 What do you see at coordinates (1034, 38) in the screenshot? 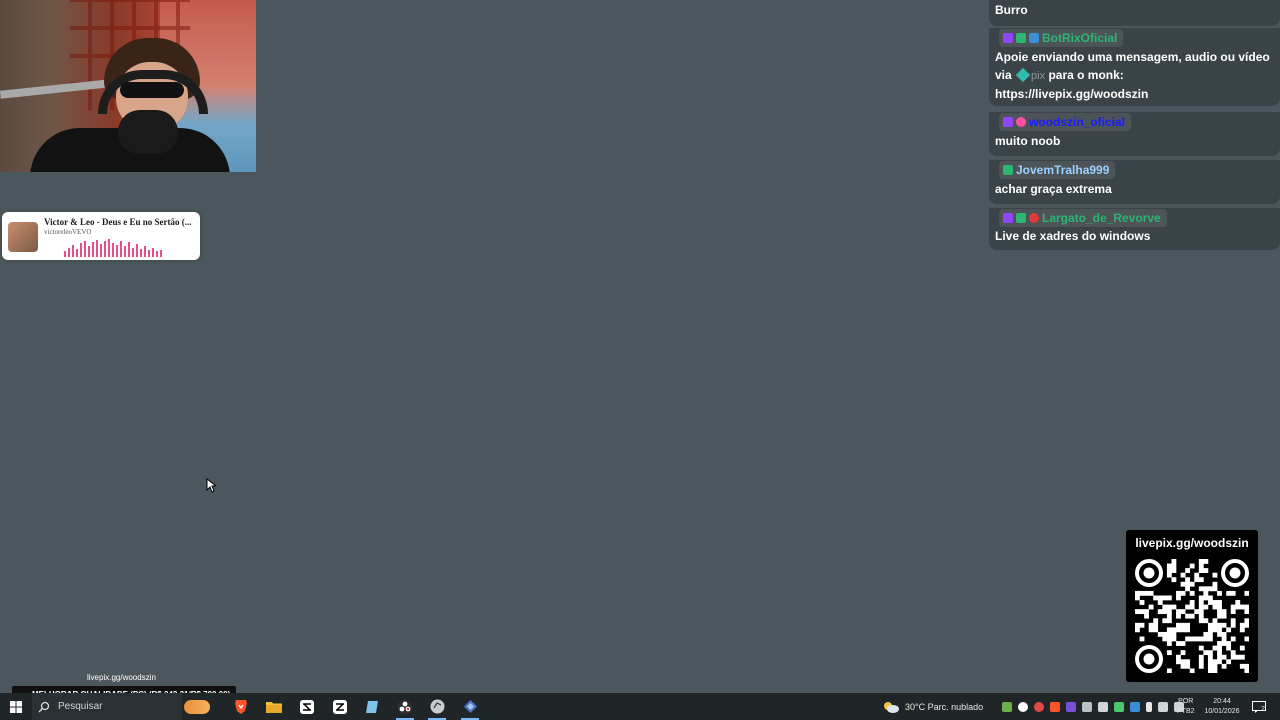
I see `bot-badge-icon` at bounding box center [1034, 38].